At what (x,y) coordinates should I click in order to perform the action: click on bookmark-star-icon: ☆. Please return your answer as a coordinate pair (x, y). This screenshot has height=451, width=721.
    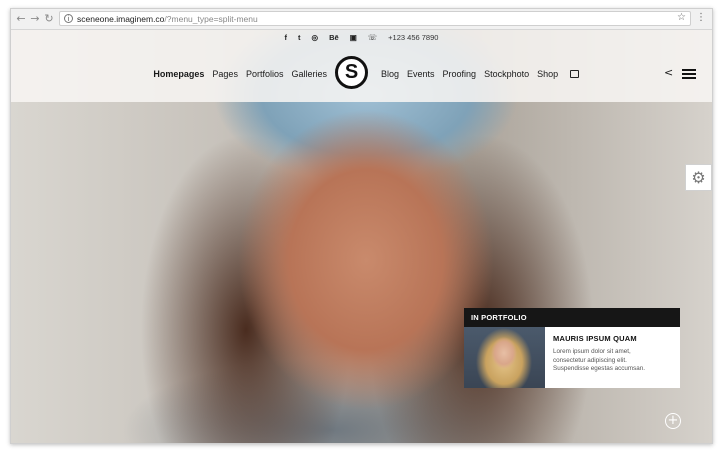
    Looking at the image, I should click on (681, 17).